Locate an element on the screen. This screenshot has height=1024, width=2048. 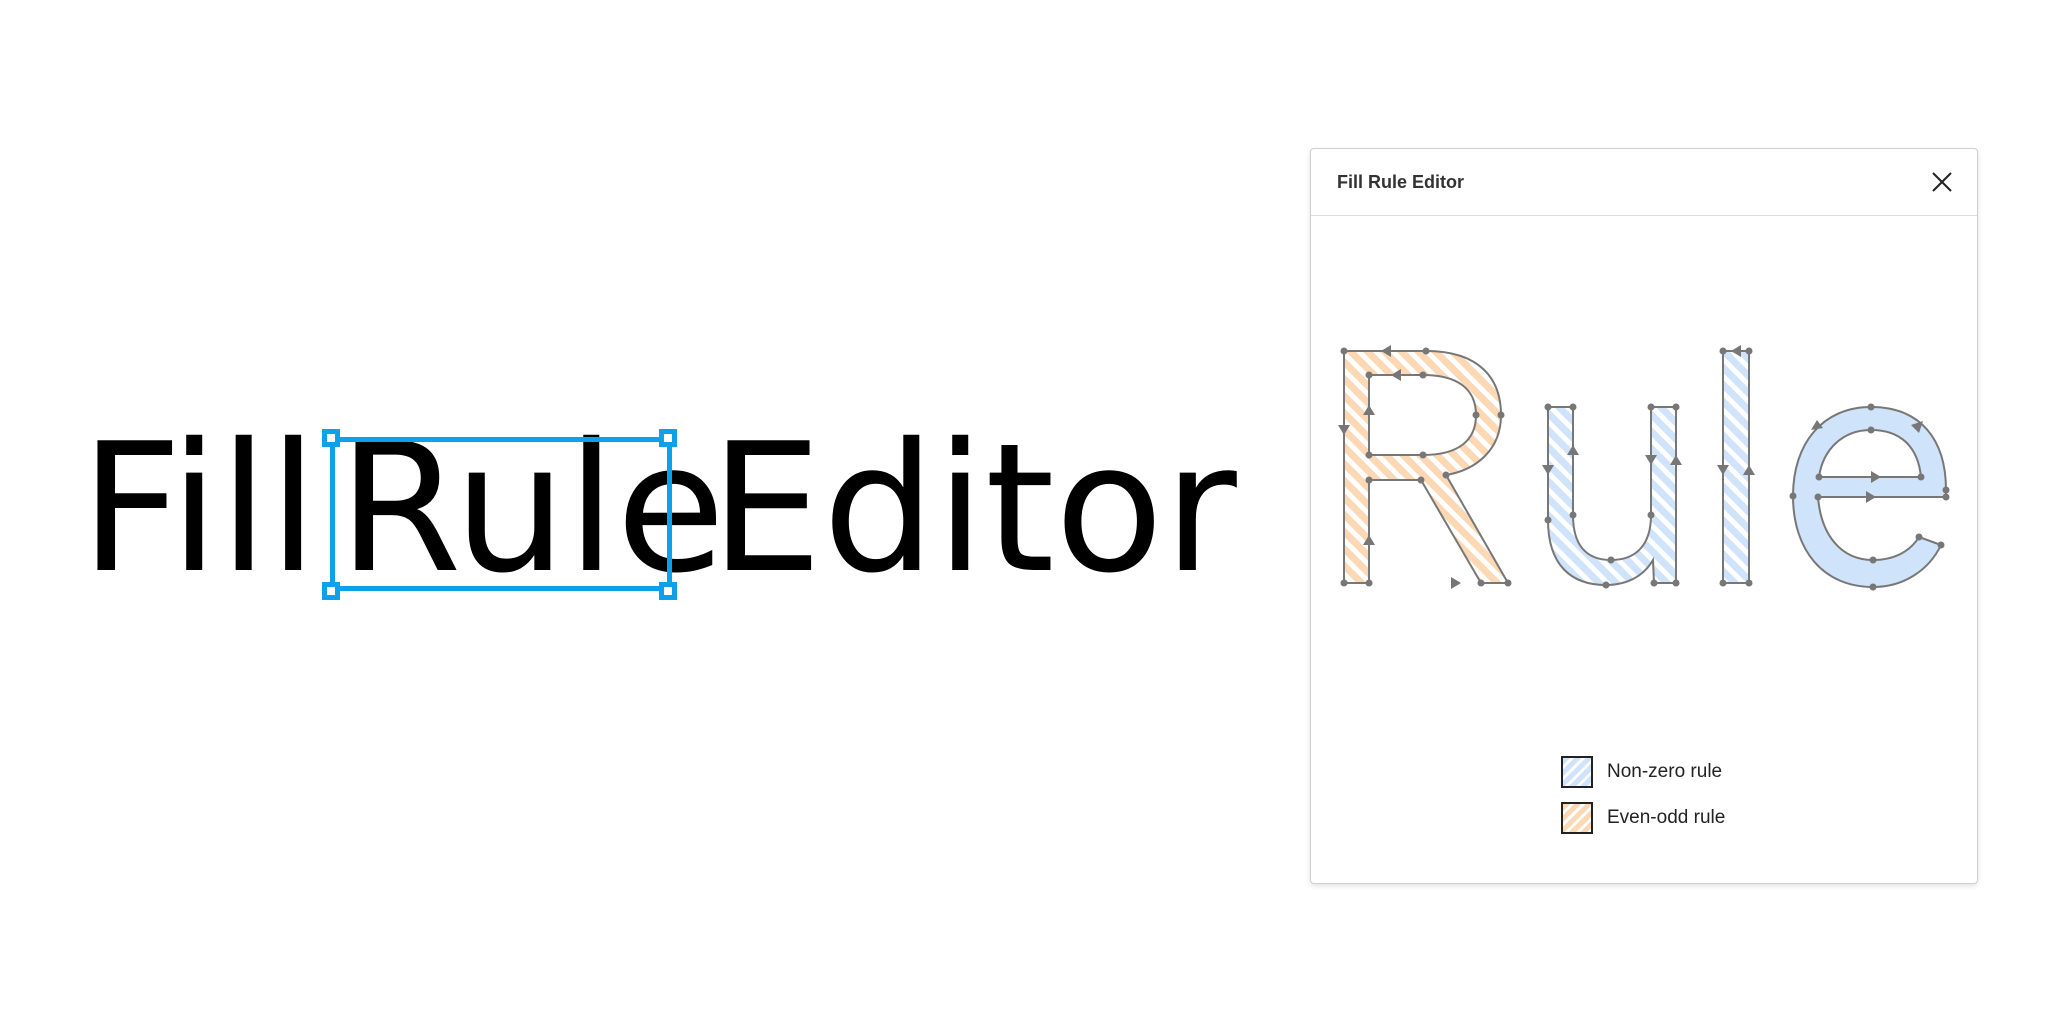
legend: Non-zero rule Even-odd rule is located at coordinates (1643, 795).